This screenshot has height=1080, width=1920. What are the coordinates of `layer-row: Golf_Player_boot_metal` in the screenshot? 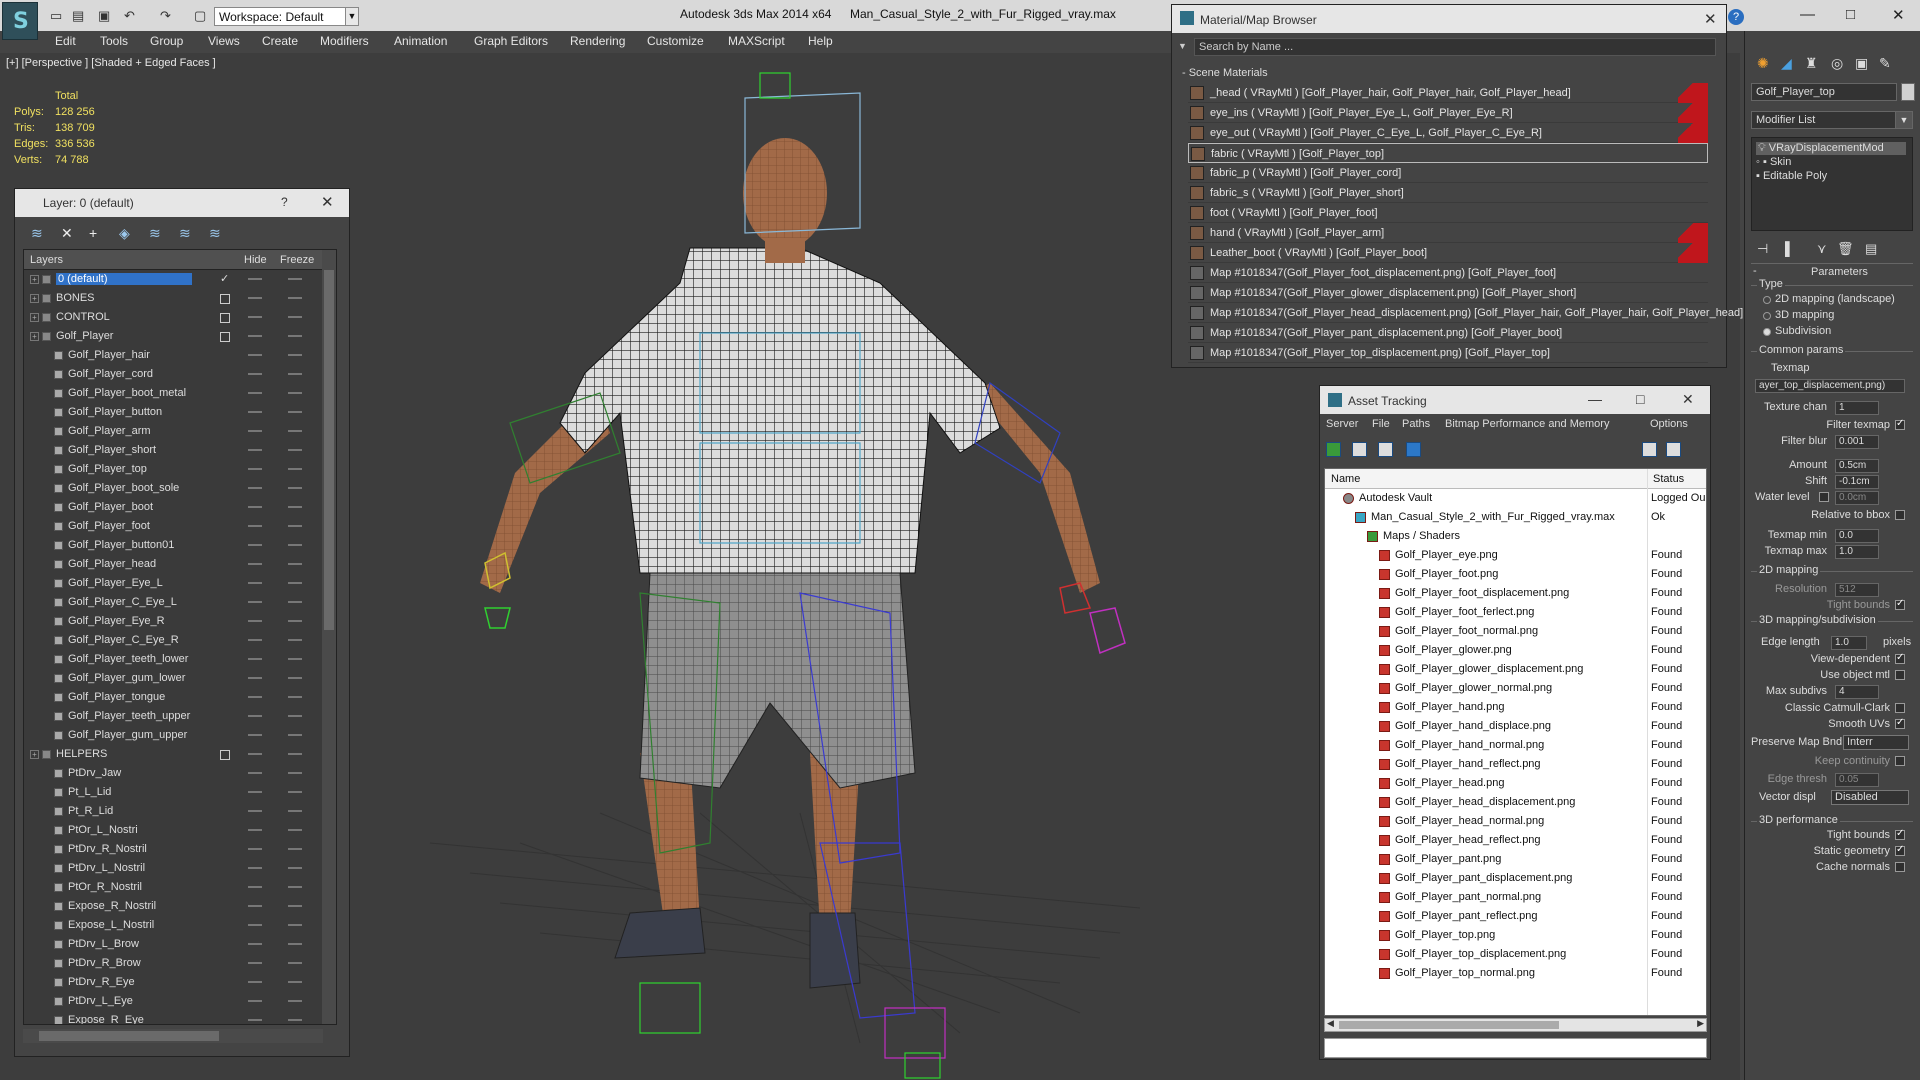 It's located at (180, 393).